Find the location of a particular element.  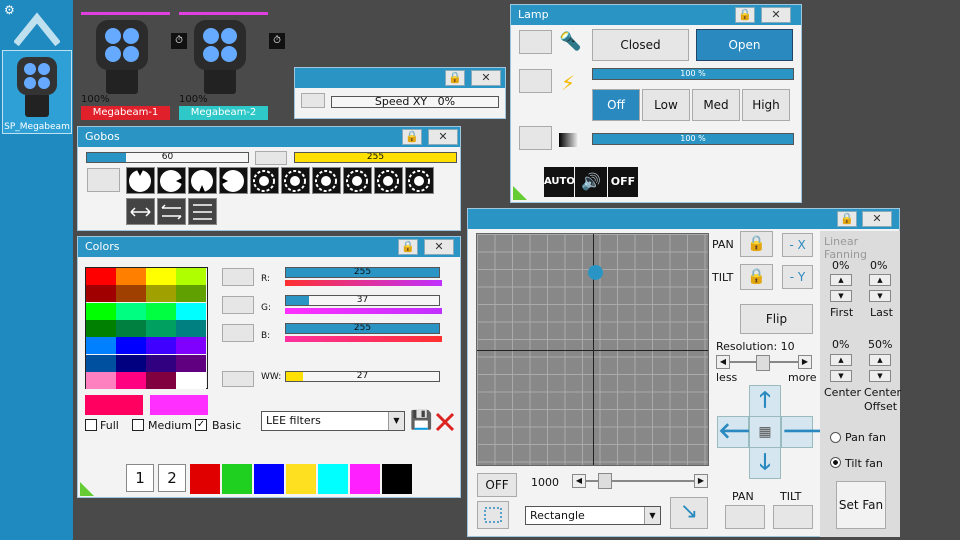

lock-tilt-icon: 🔒 is located at coordinates (756, 277).